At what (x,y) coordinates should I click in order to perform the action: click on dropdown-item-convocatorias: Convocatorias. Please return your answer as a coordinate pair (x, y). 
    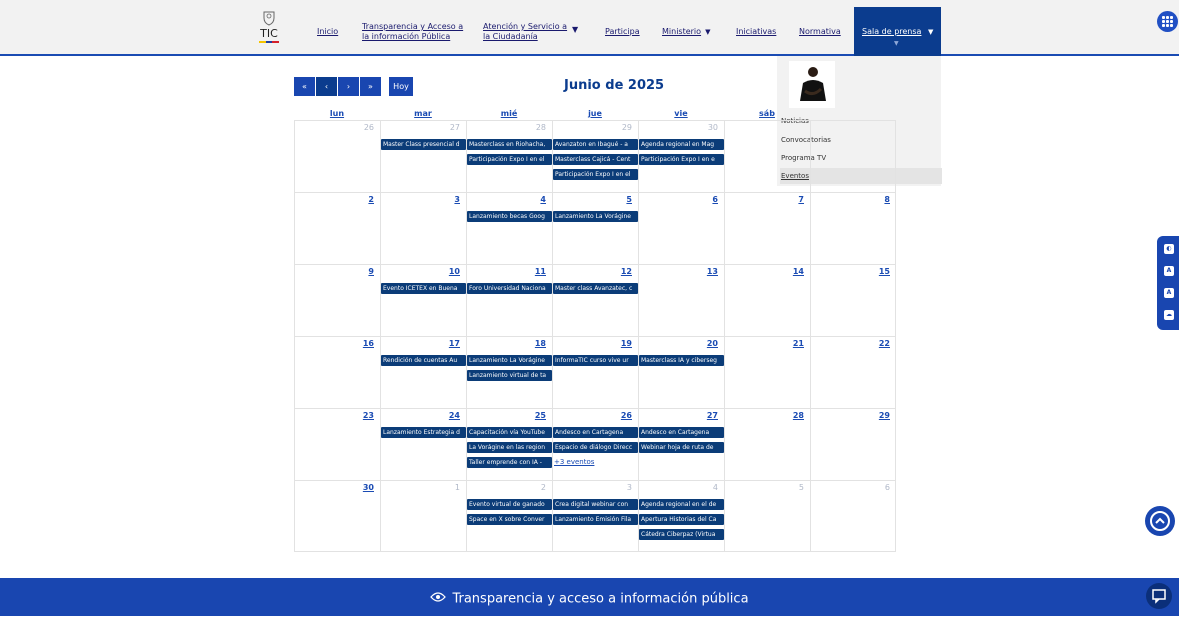
    Looking at the image, I should click on (861, 140).